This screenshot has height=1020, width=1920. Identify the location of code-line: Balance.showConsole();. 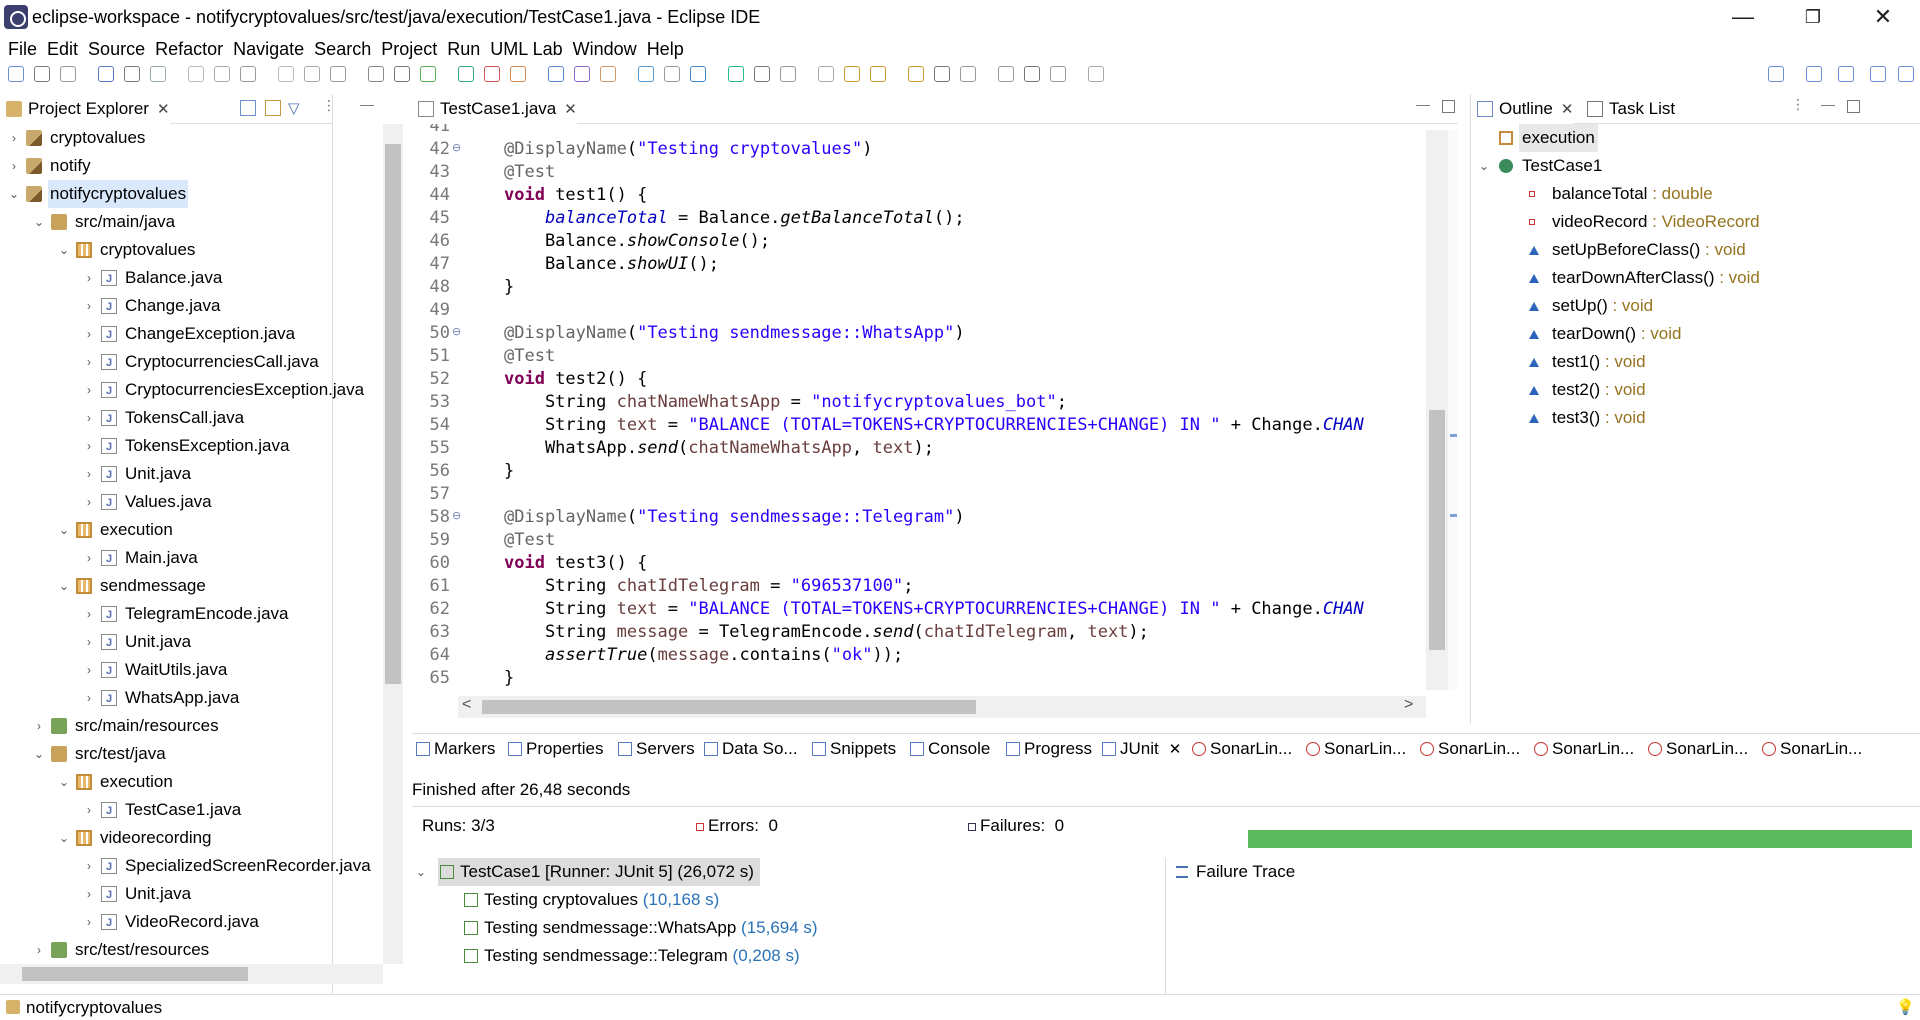
(637, 241).